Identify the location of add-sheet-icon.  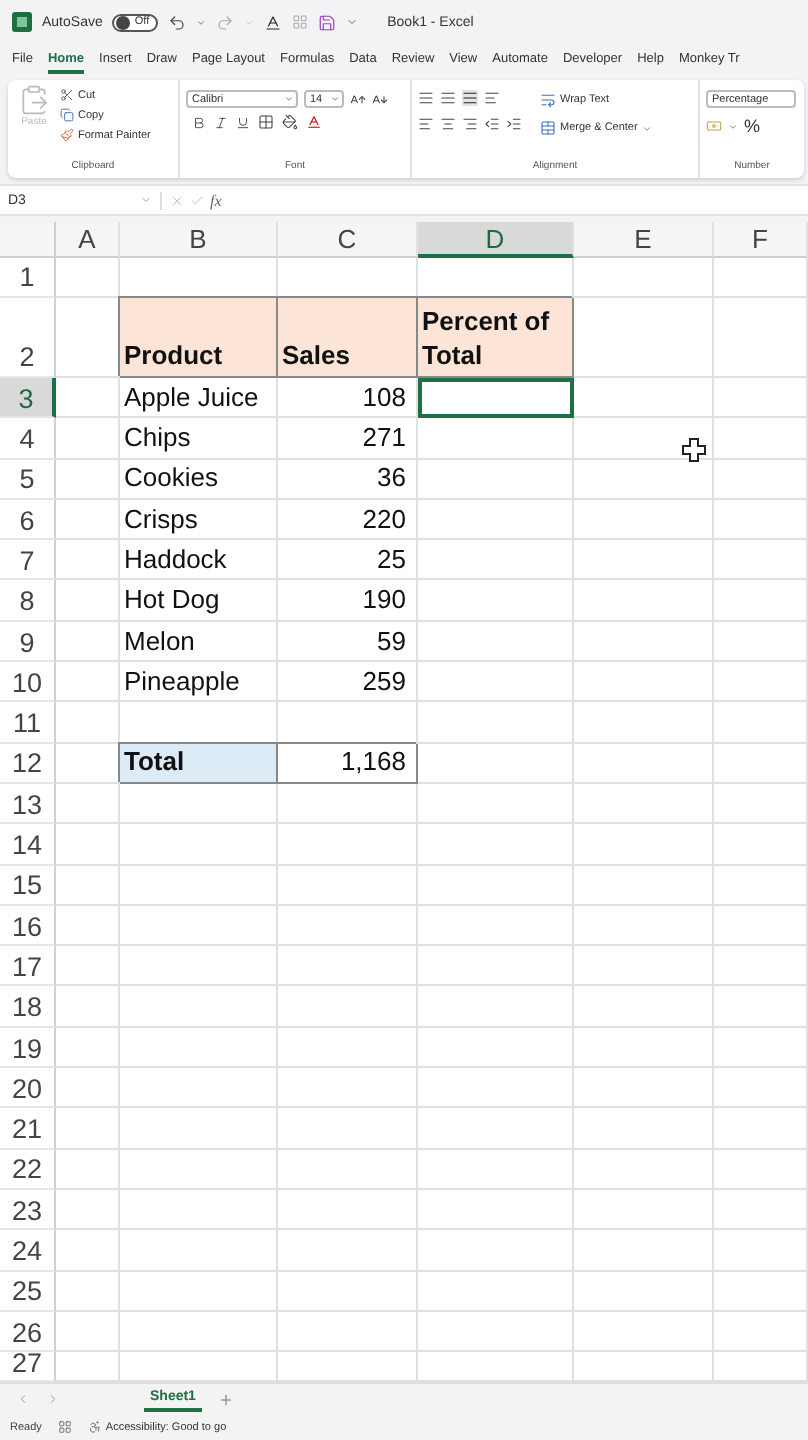
(225, 1399).